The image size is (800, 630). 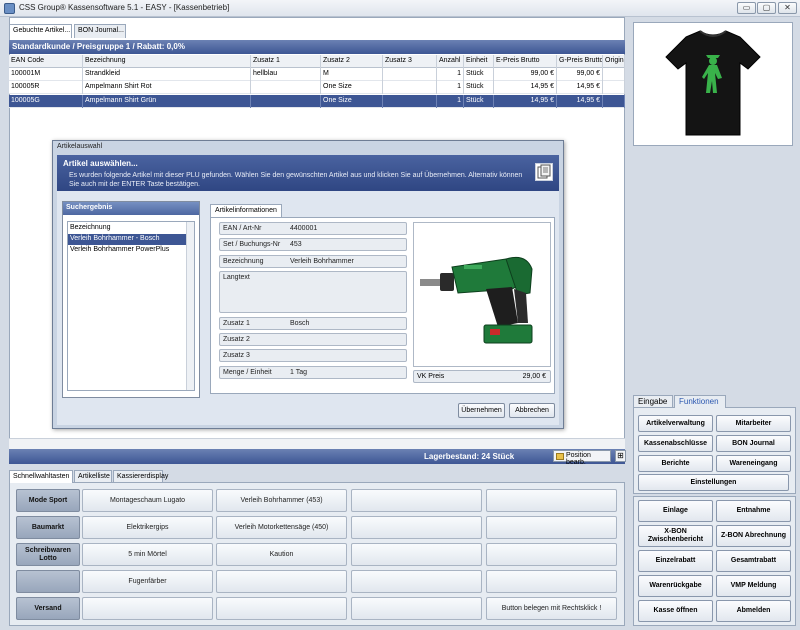 What do you see at coordinates (620, 456) in the screenshot?
I see `grid-icon: ⊞` at bounding box center [620, 456].